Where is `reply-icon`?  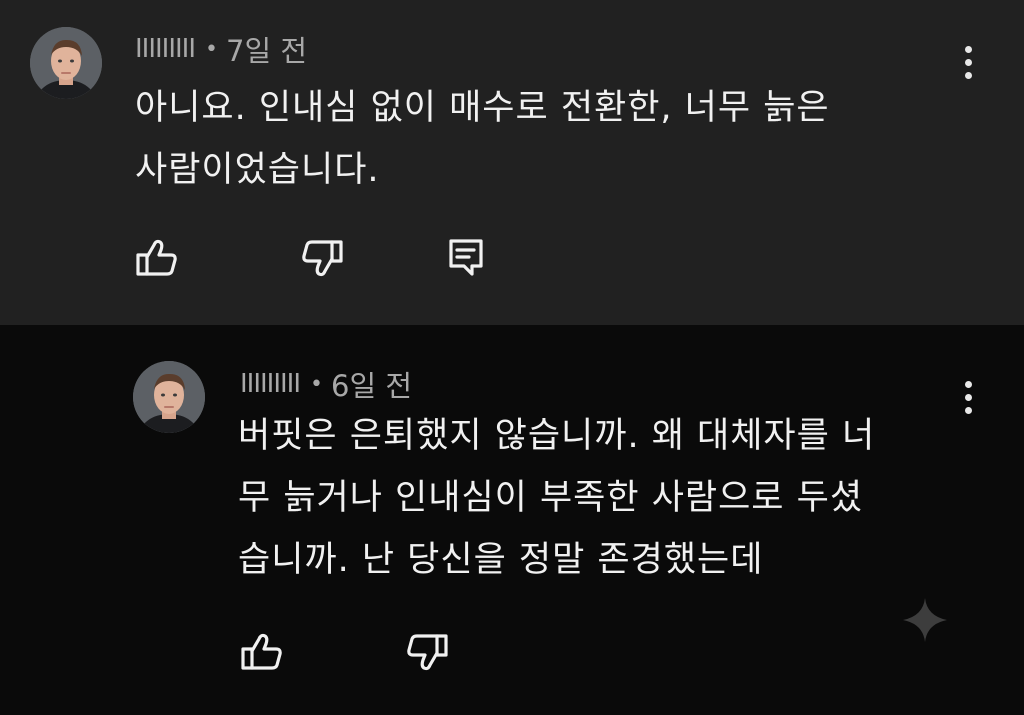 reply-icon is located at coordinates (466, 257).